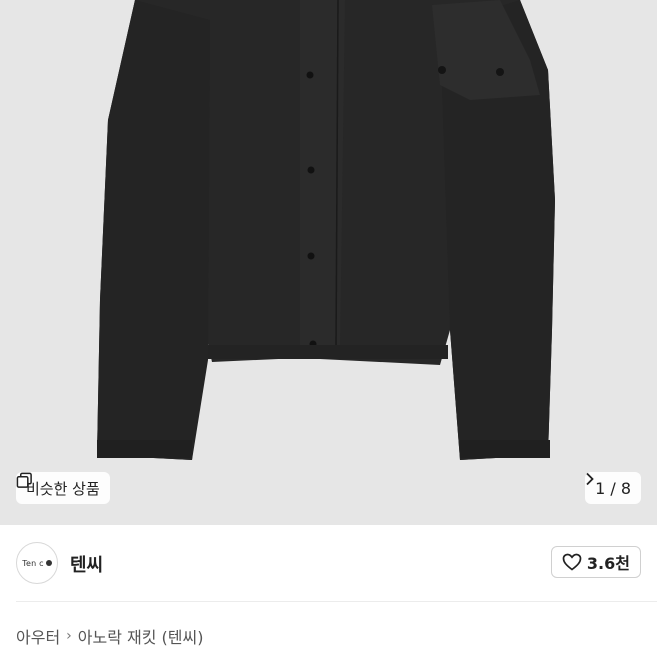  Describe the element at coordinates (38, 636) in the screenshot. I see `breadcrumb-category: 아우터` at that location.